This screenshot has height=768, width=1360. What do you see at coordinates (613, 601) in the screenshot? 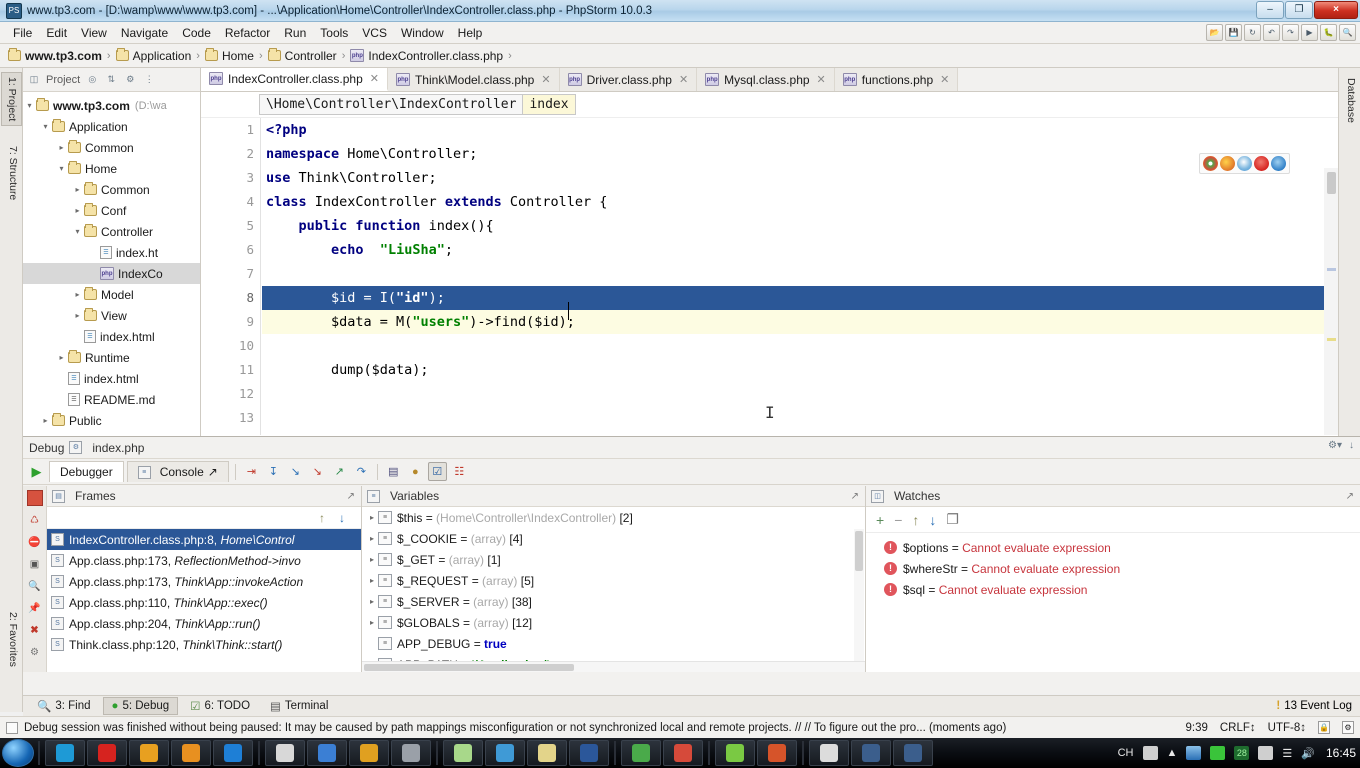
I see `variable-row: ▸ ≡ $_SERVER = (array) [38]` at bounding box center [613, 601].